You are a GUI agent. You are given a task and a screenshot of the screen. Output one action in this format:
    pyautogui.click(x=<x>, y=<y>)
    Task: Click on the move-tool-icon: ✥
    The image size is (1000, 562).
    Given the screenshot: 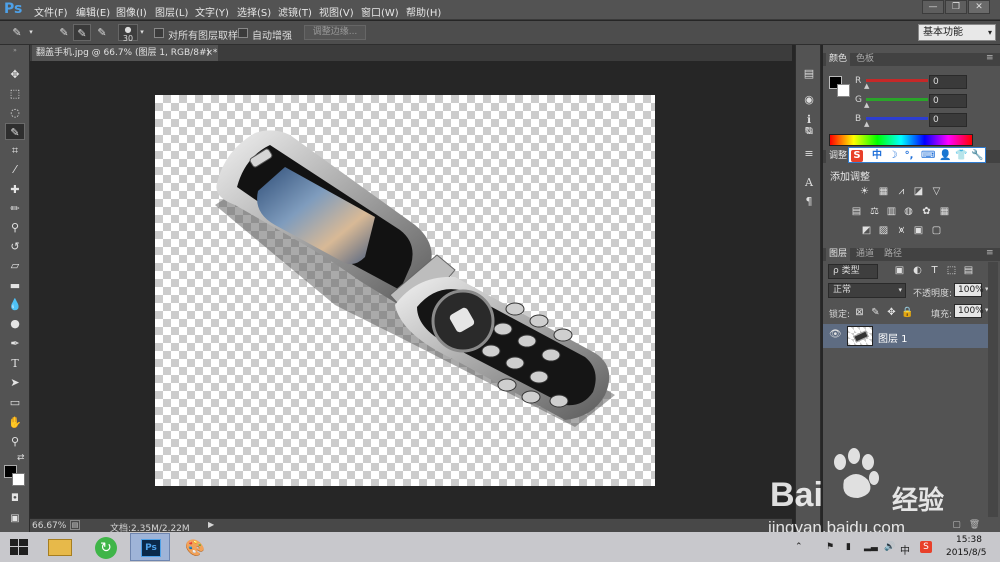 What is the action you would take?
    pyautogui.click(x=15, y=74)
    